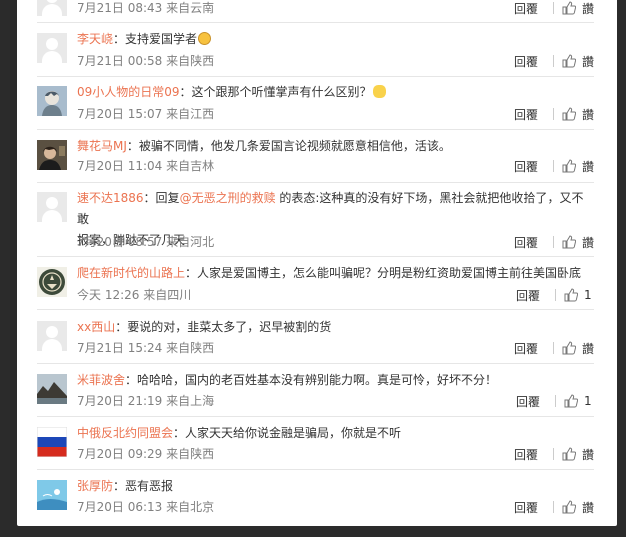  What do you see at coordinates (311, 380) in the screenshot?
I see `comment-text: ：哈哈哈，国内的老百姓基本没有辨别能力啊。真是可怜，好坏不分！` at bounding box center [311, 380].